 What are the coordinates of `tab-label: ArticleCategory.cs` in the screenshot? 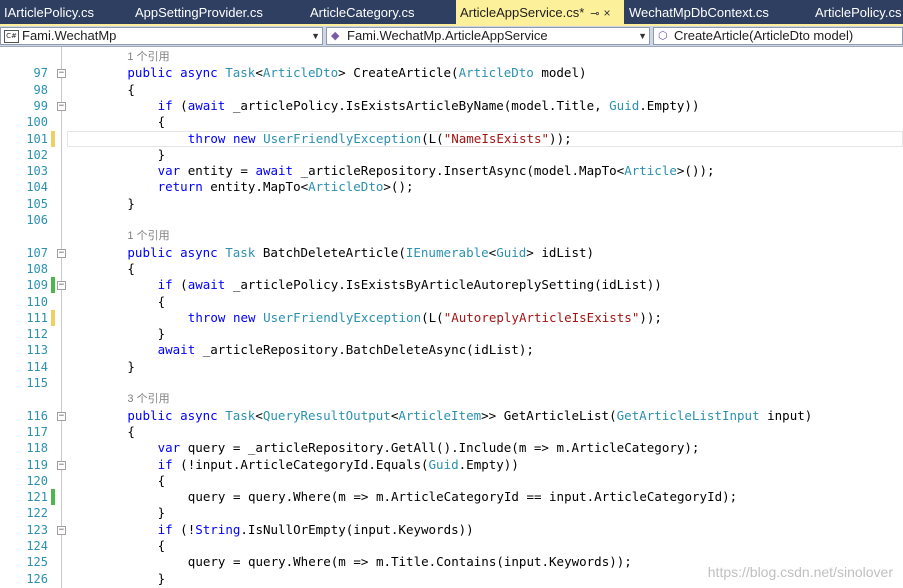 It's located at (362, 12).